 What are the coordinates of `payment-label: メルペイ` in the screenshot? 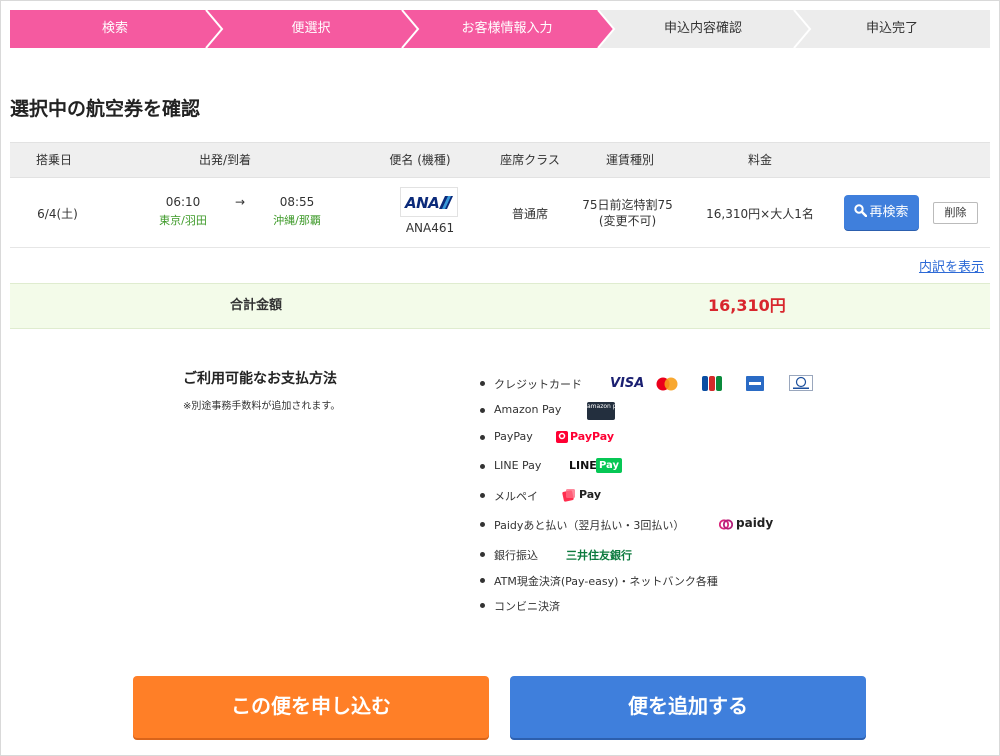 It's located at (516, 496).